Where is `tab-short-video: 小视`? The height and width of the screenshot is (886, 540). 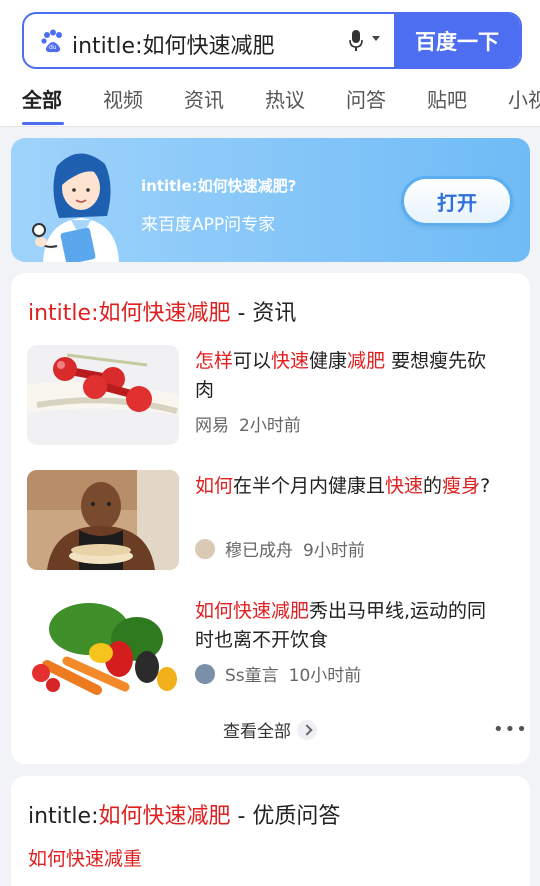
tab-short-video: 小视 is located at coordinates (524, 98).